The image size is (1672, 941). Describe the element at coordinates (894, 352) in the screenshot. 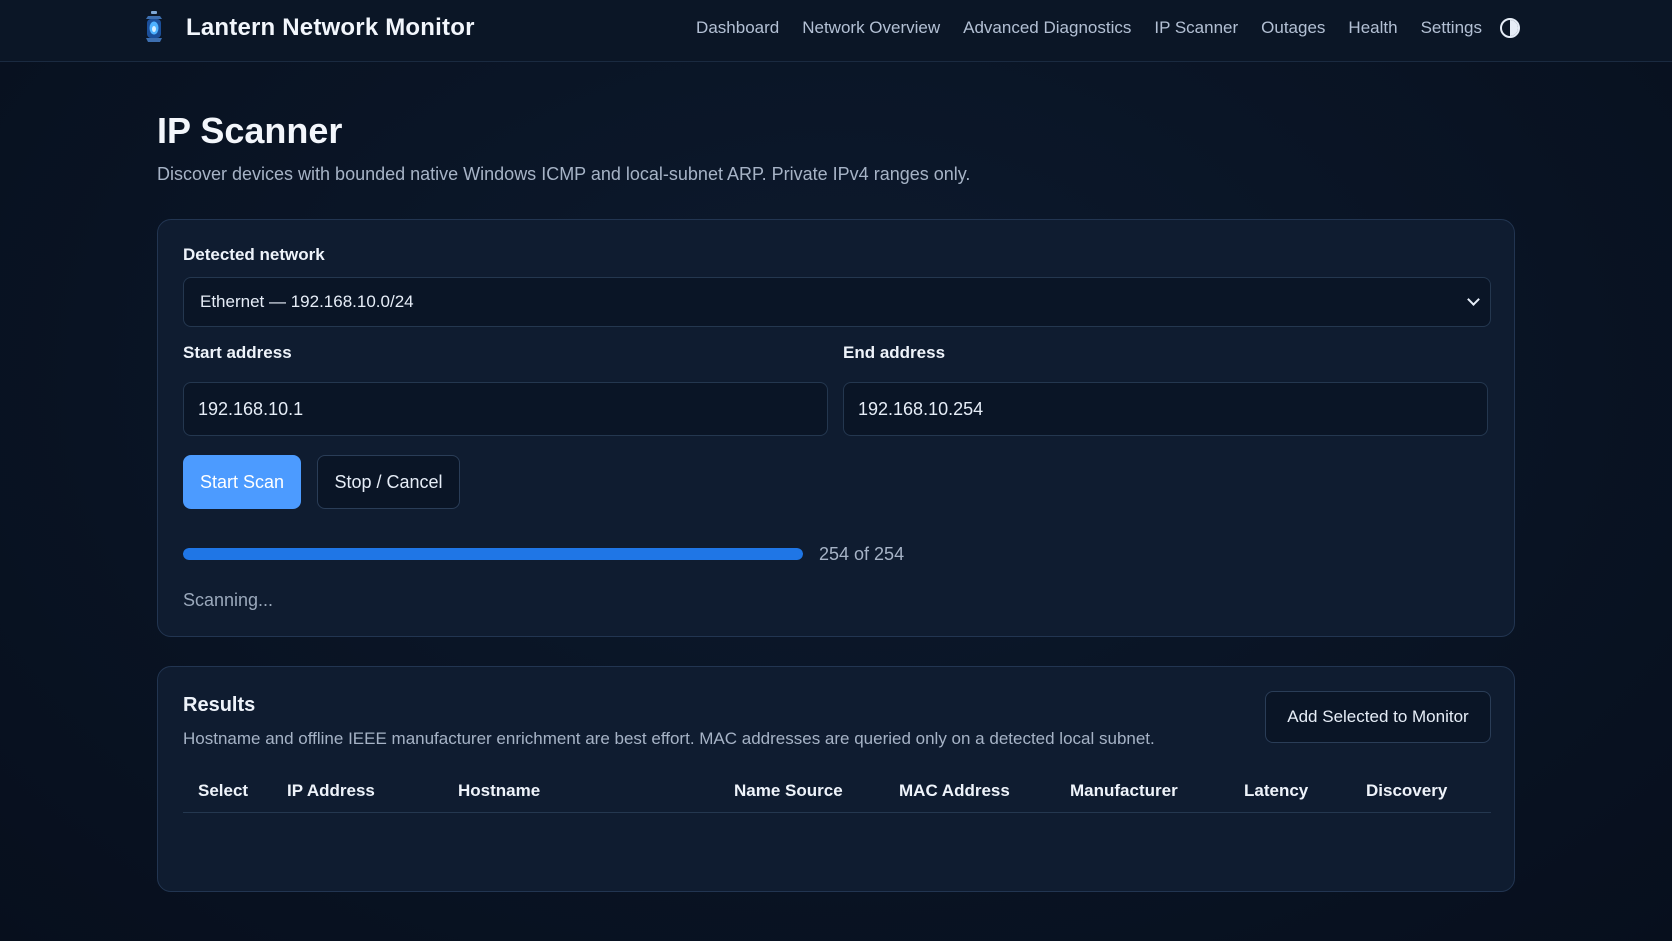

I see `end-address-label: End address` at that location.